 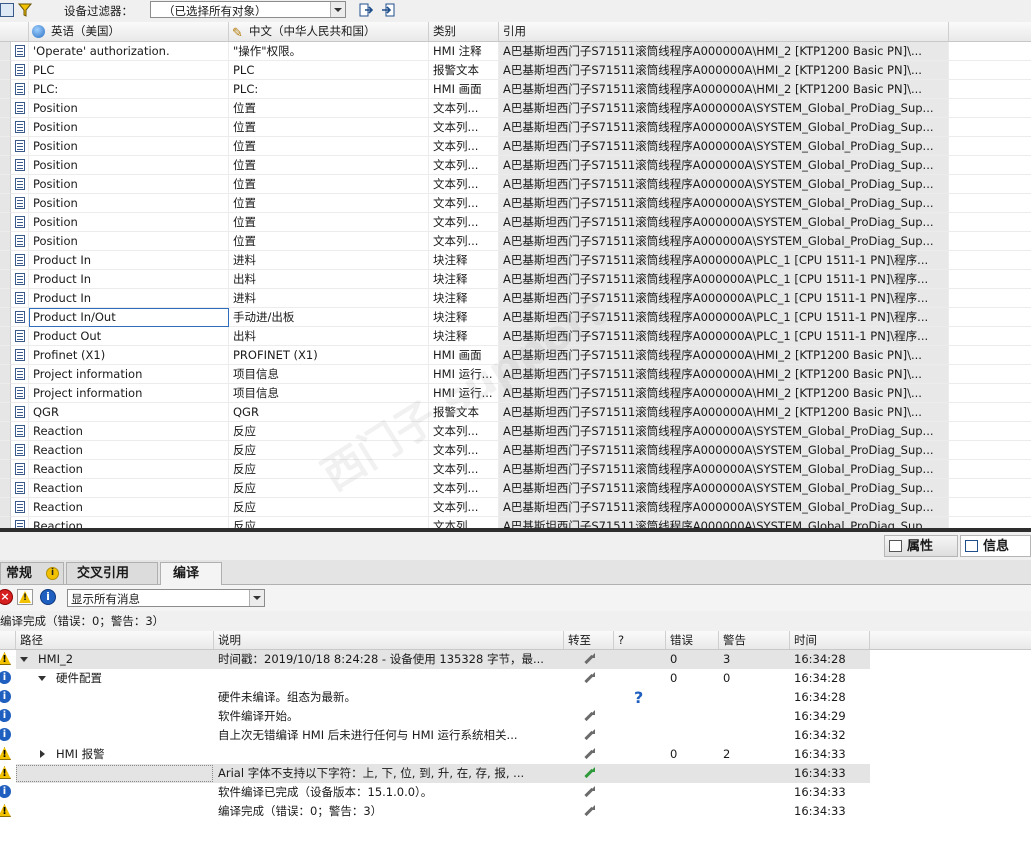 I want to click on export-icon, so click(x=366, y=10).